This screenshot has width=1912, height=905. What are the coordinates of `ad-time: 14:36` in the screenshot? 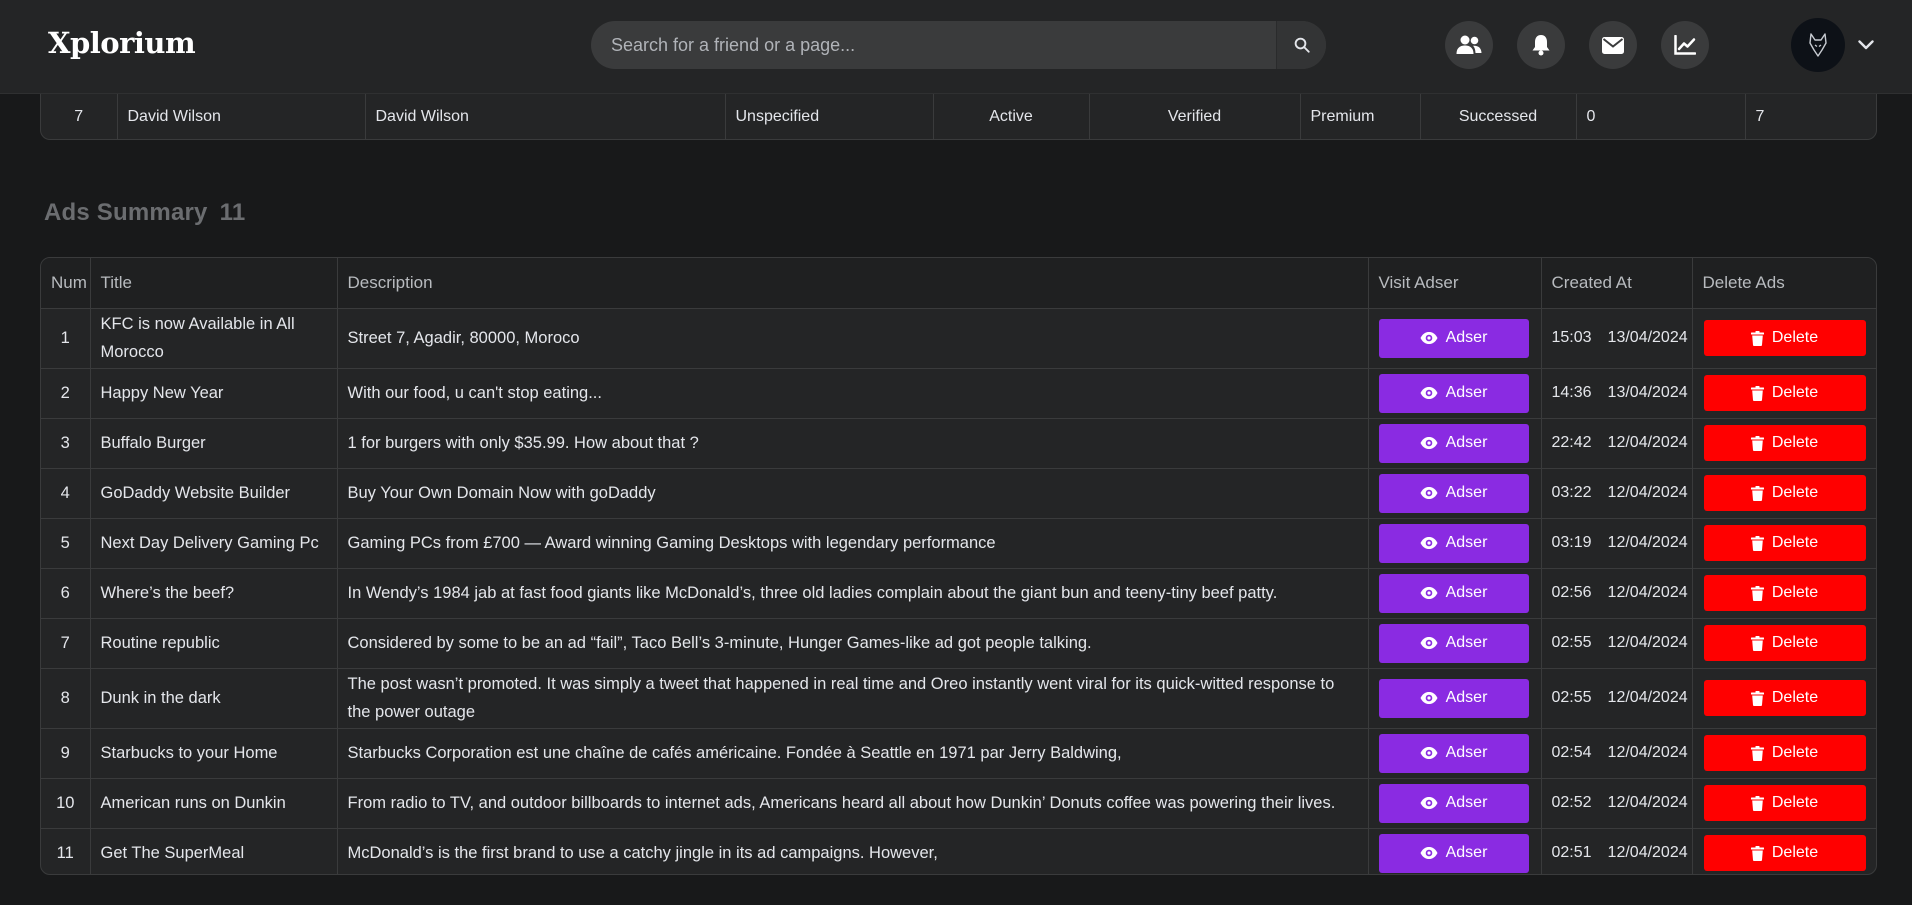 It's located at (1571, 392).